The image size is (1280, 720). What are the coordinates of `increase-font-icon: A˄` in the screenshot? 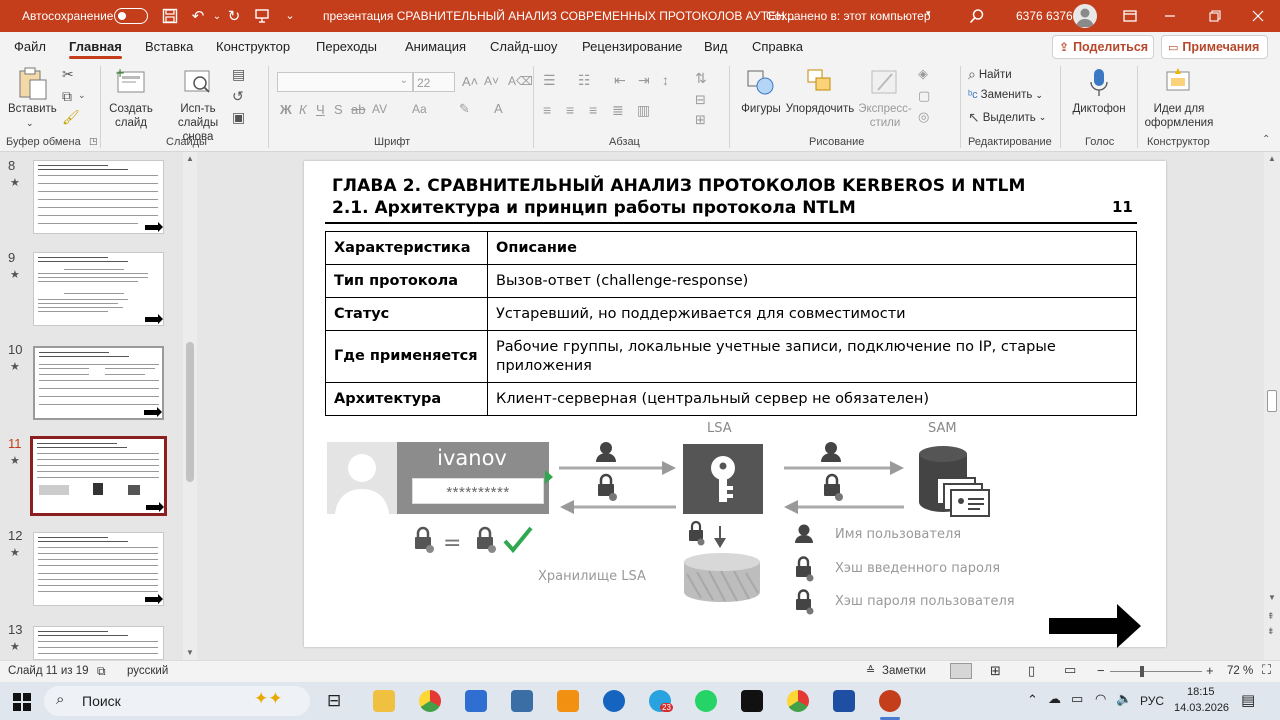 It's located at (470, 81).